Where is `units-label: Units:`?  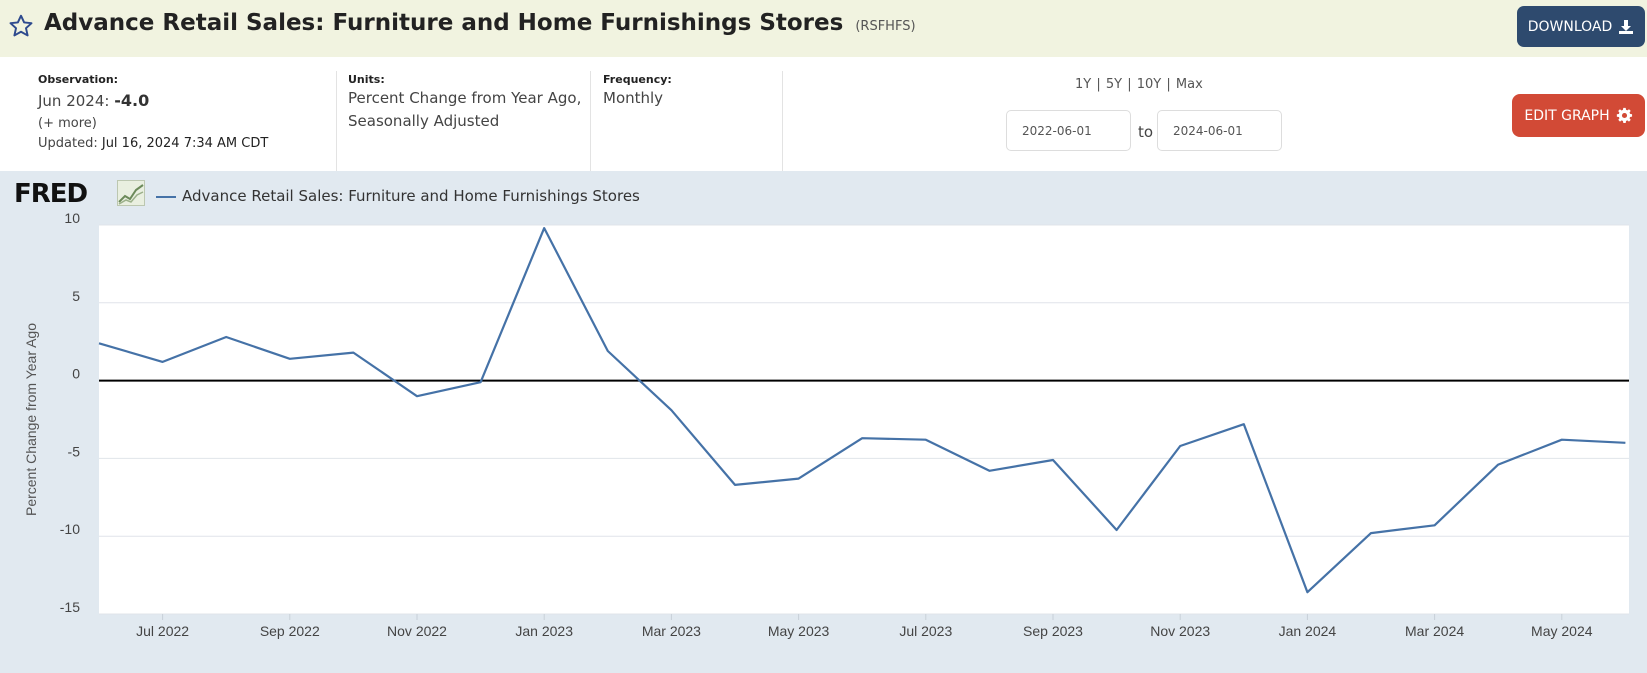 units-label: Units: is located at coordinates (366, 79).